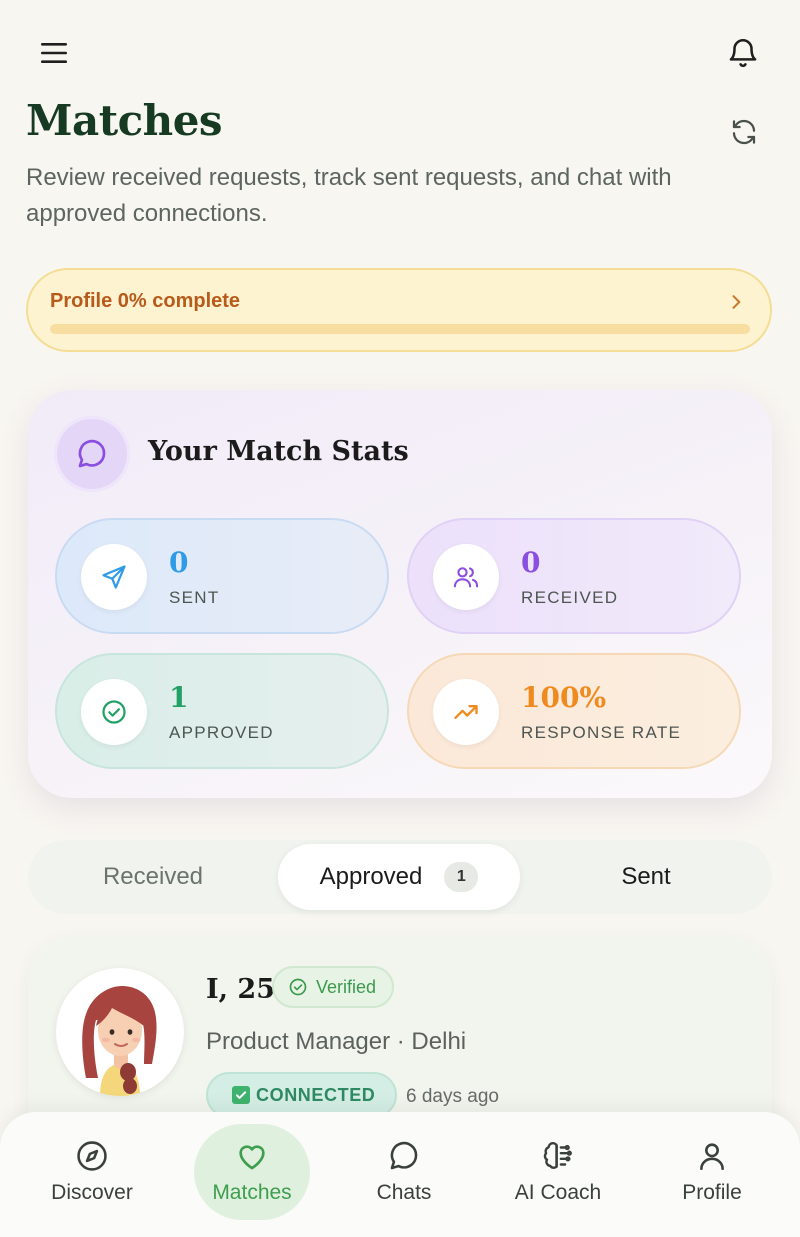 The image size is (800, 1237). Describe the element at coordinates (241, 1095) in the screenshot. I see `checkbox-check-icon` at that location.